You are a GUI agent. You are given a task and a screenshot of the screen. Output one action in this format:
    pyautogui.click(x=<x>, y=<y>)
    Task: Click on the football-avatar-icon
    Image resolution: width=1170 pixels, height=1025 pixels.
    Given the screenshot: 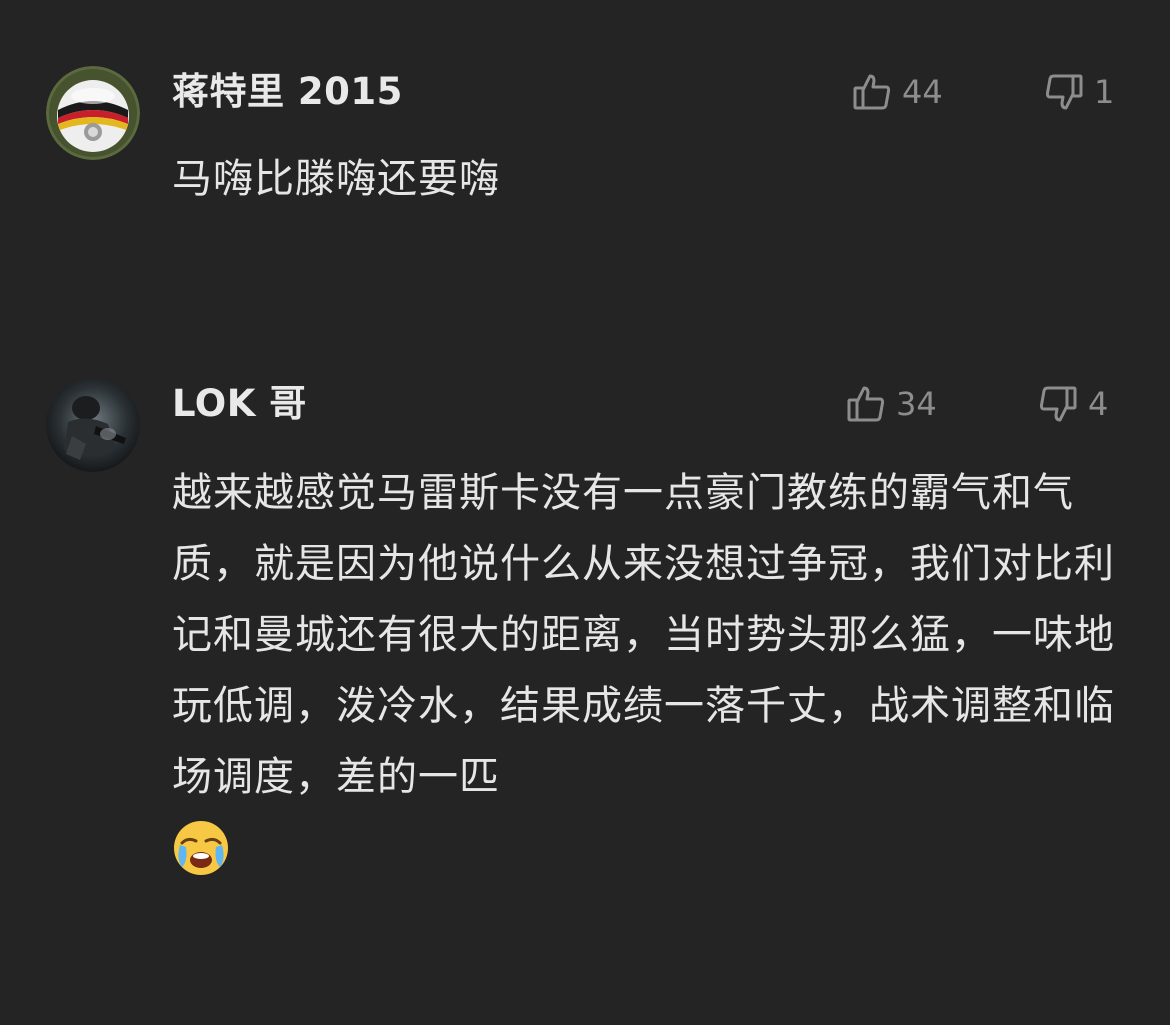 What is the action you would take?
    pyautogui.click(x=93, y=113)
    